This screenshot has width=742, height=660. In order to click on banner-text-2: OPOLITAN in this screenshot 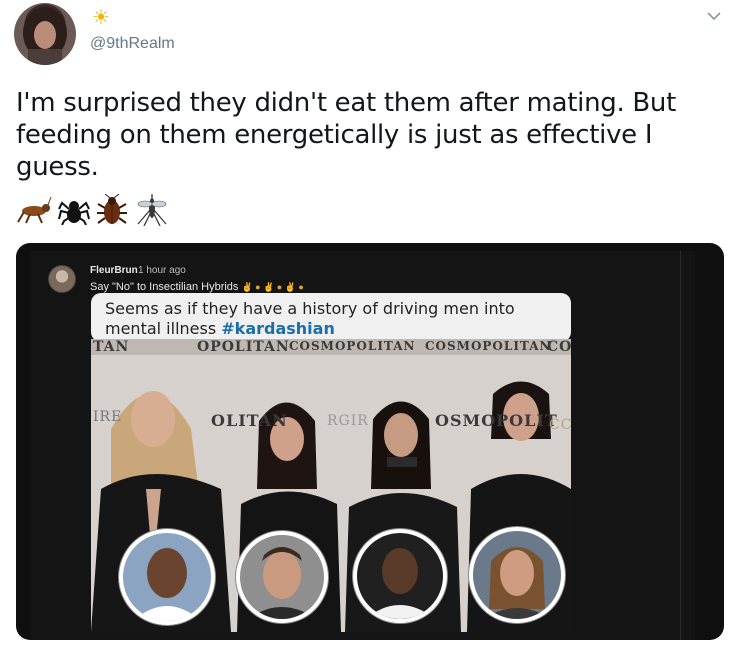, I will do `click(243, 347)`.